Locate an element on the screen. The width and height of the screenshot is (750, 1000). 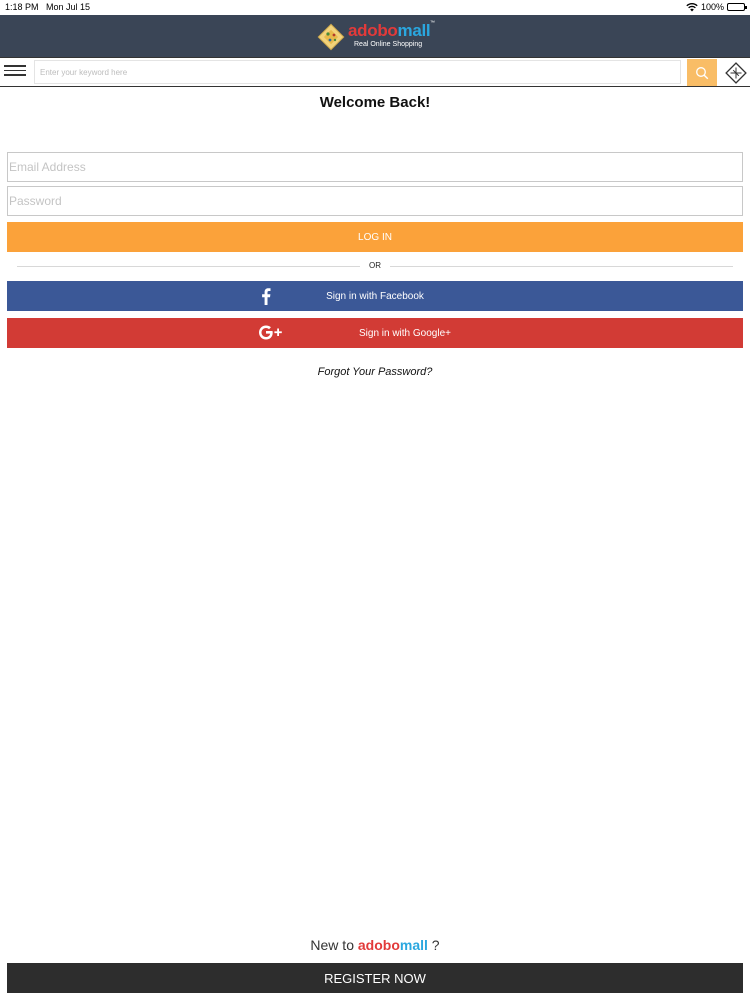
status-date: Mon Jul 15 is located at coordinates (68, 7).